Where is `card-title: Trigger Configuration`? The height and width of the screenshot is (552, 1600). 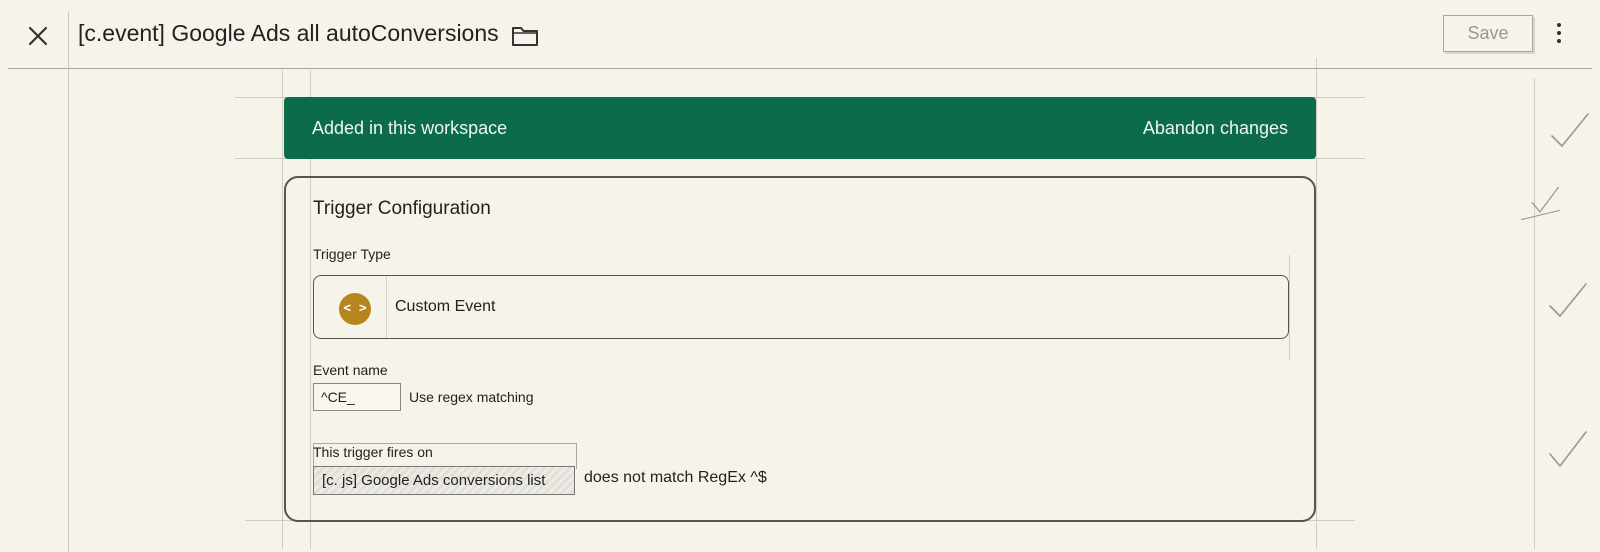 card-title: Trigger Configuration is located at coordinates (402, 208).